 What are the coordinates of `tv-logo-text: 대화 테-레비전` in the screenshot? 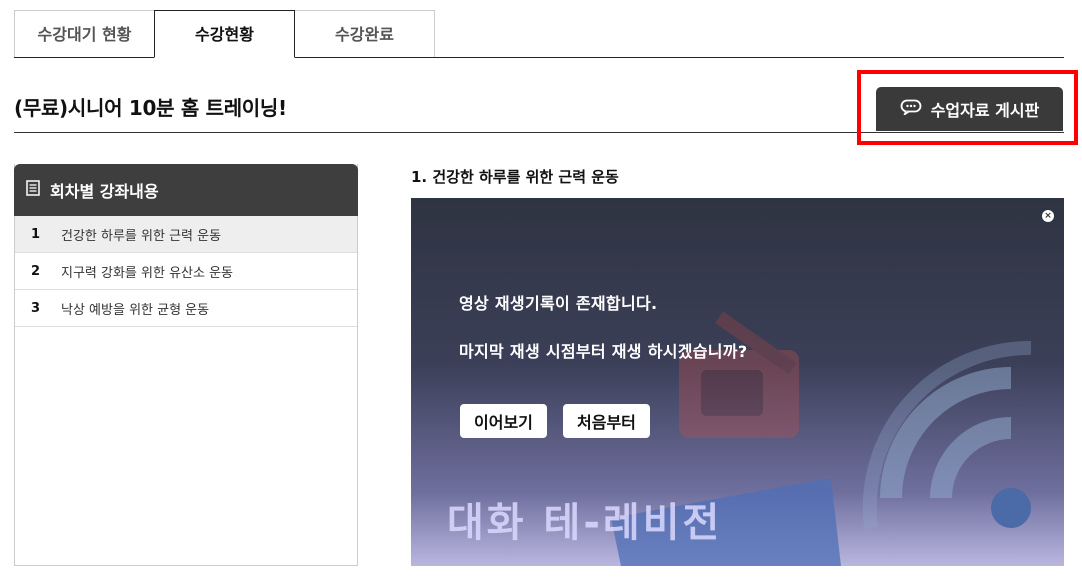 It's located at (585, 523).